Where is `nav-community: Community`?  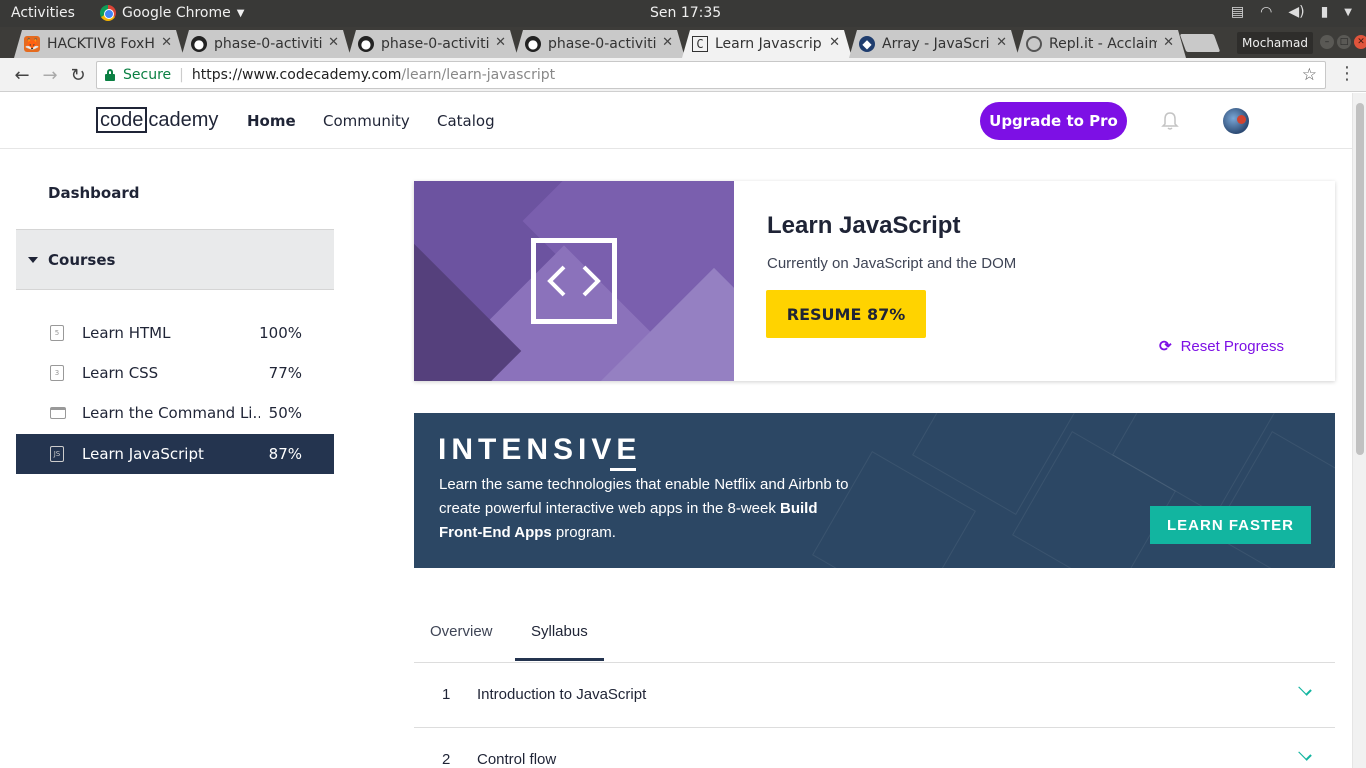 nav-community: Community is located at coordinates (366, 121).